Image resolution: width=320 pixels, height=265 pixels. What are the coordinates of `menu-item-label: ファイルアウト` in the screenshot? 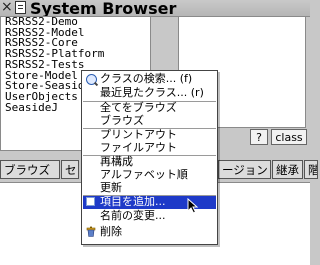 It's located at (138, 147).